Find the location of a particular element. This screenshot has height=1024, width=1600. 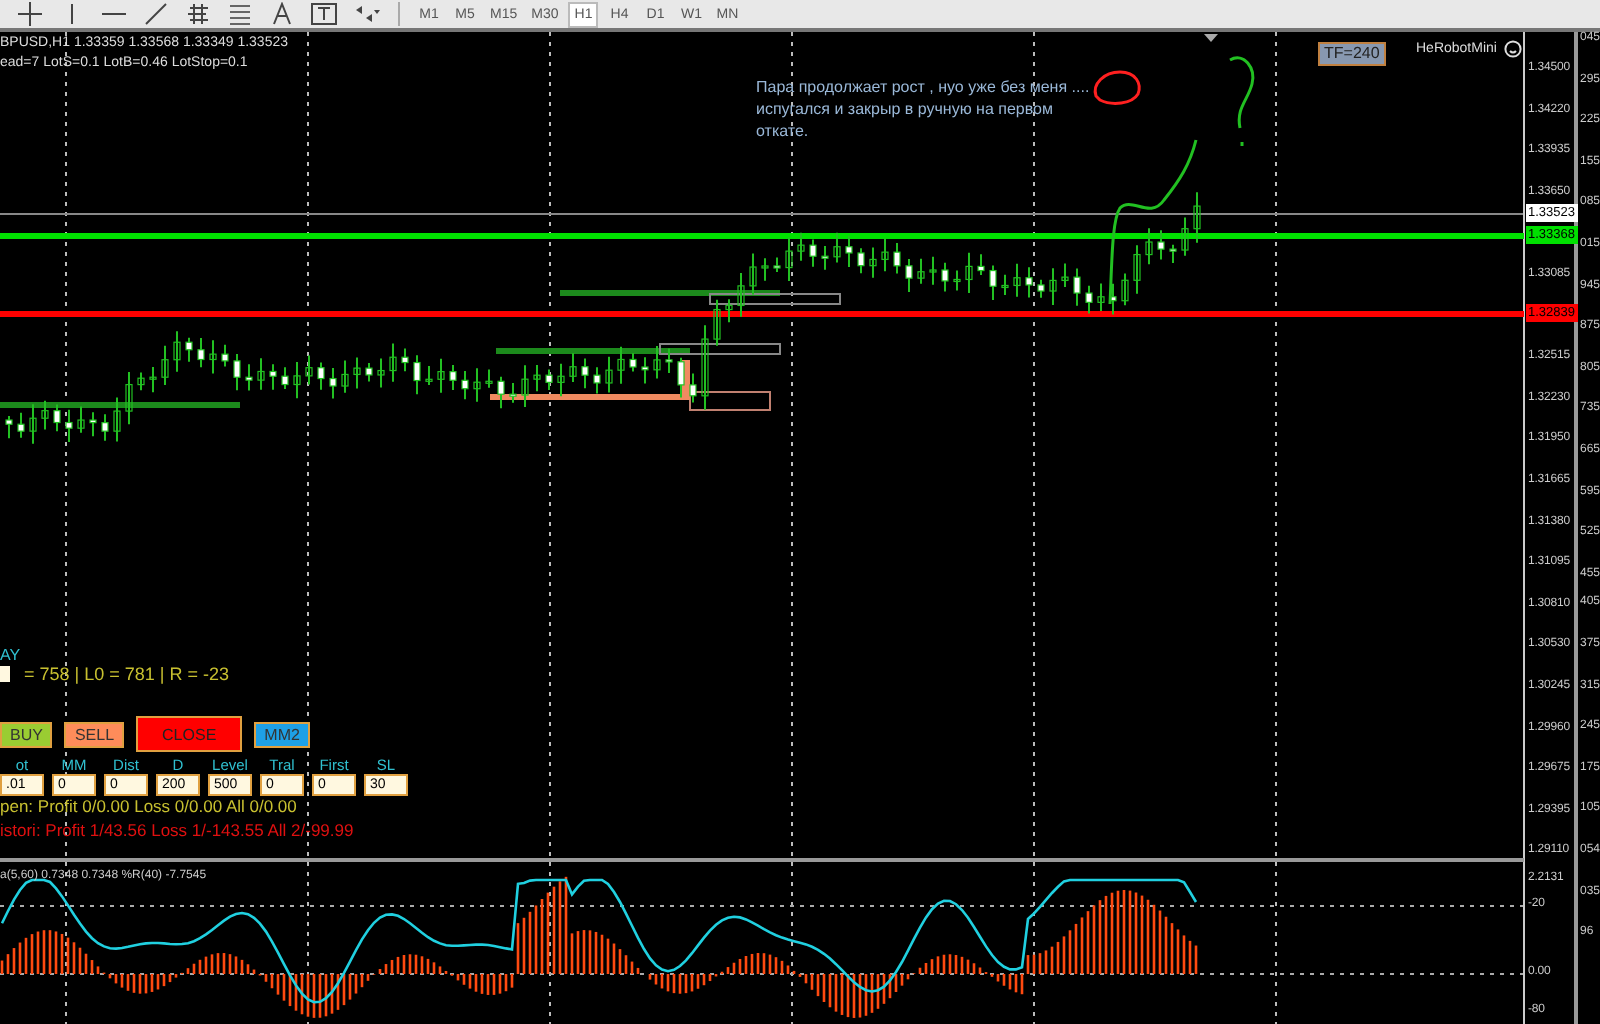

panel-title-text: AY is located at coordinates (10, 655).